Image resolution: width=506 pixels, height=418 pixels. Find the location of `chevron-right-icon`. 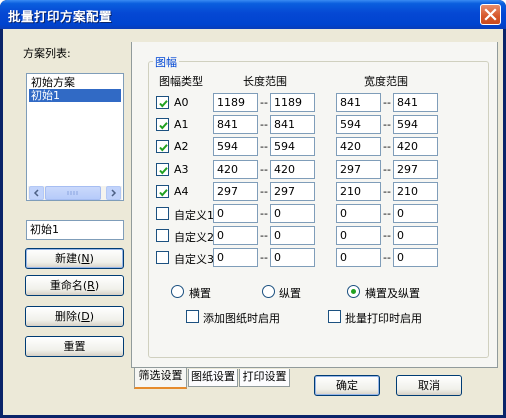

chevron-right-icon is located at coordinates (114, 193).